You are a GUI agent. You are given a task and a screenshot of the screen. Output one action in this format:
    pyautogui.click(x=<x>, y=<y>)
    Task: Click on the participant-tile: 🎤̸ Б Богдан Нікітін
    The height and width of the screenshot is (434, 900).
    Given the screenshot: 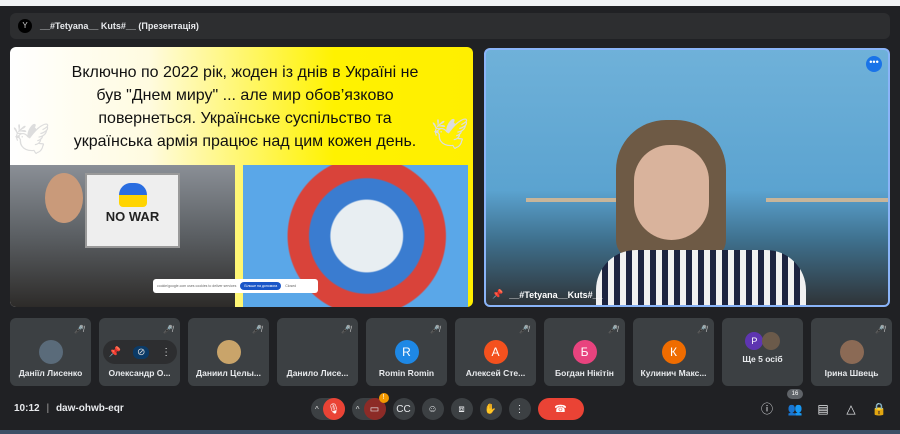 What is the action you would take?
    pyautogui.click(x=584, y=352)
    